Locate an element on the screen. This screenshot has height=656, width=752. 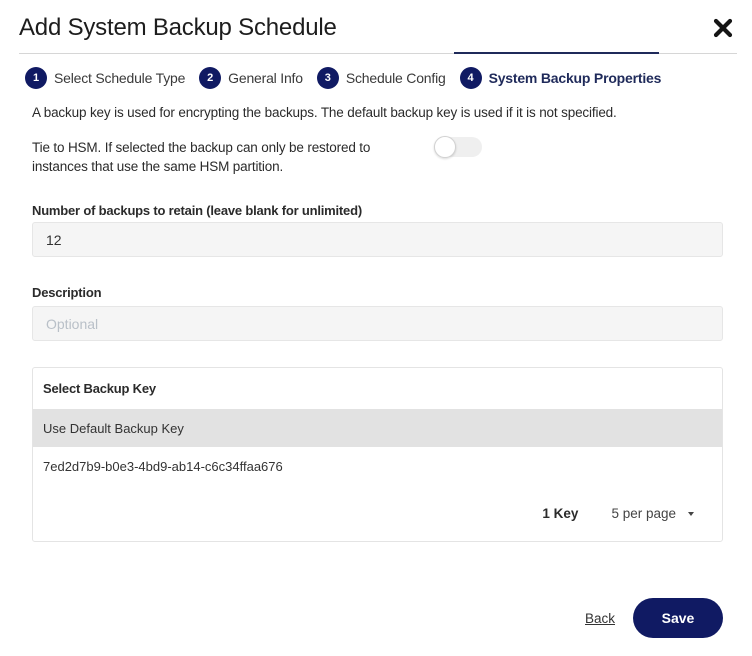
close-icon is located at coordinates (723, 28).